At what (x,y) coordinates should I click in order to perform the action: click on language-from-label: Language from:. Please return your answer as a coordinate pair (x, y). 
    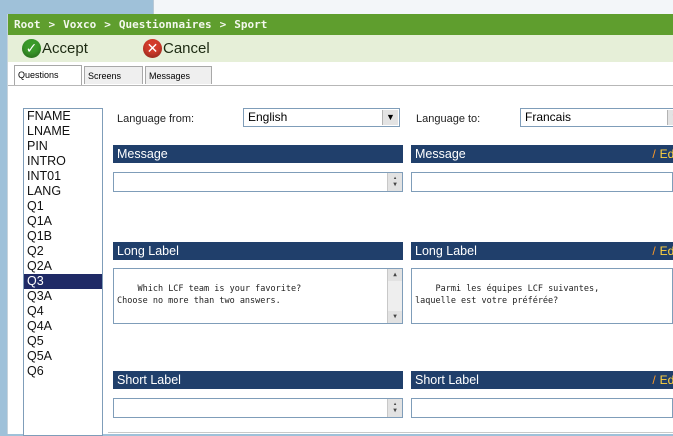
    Looking at the image, I should click on (156, 119).